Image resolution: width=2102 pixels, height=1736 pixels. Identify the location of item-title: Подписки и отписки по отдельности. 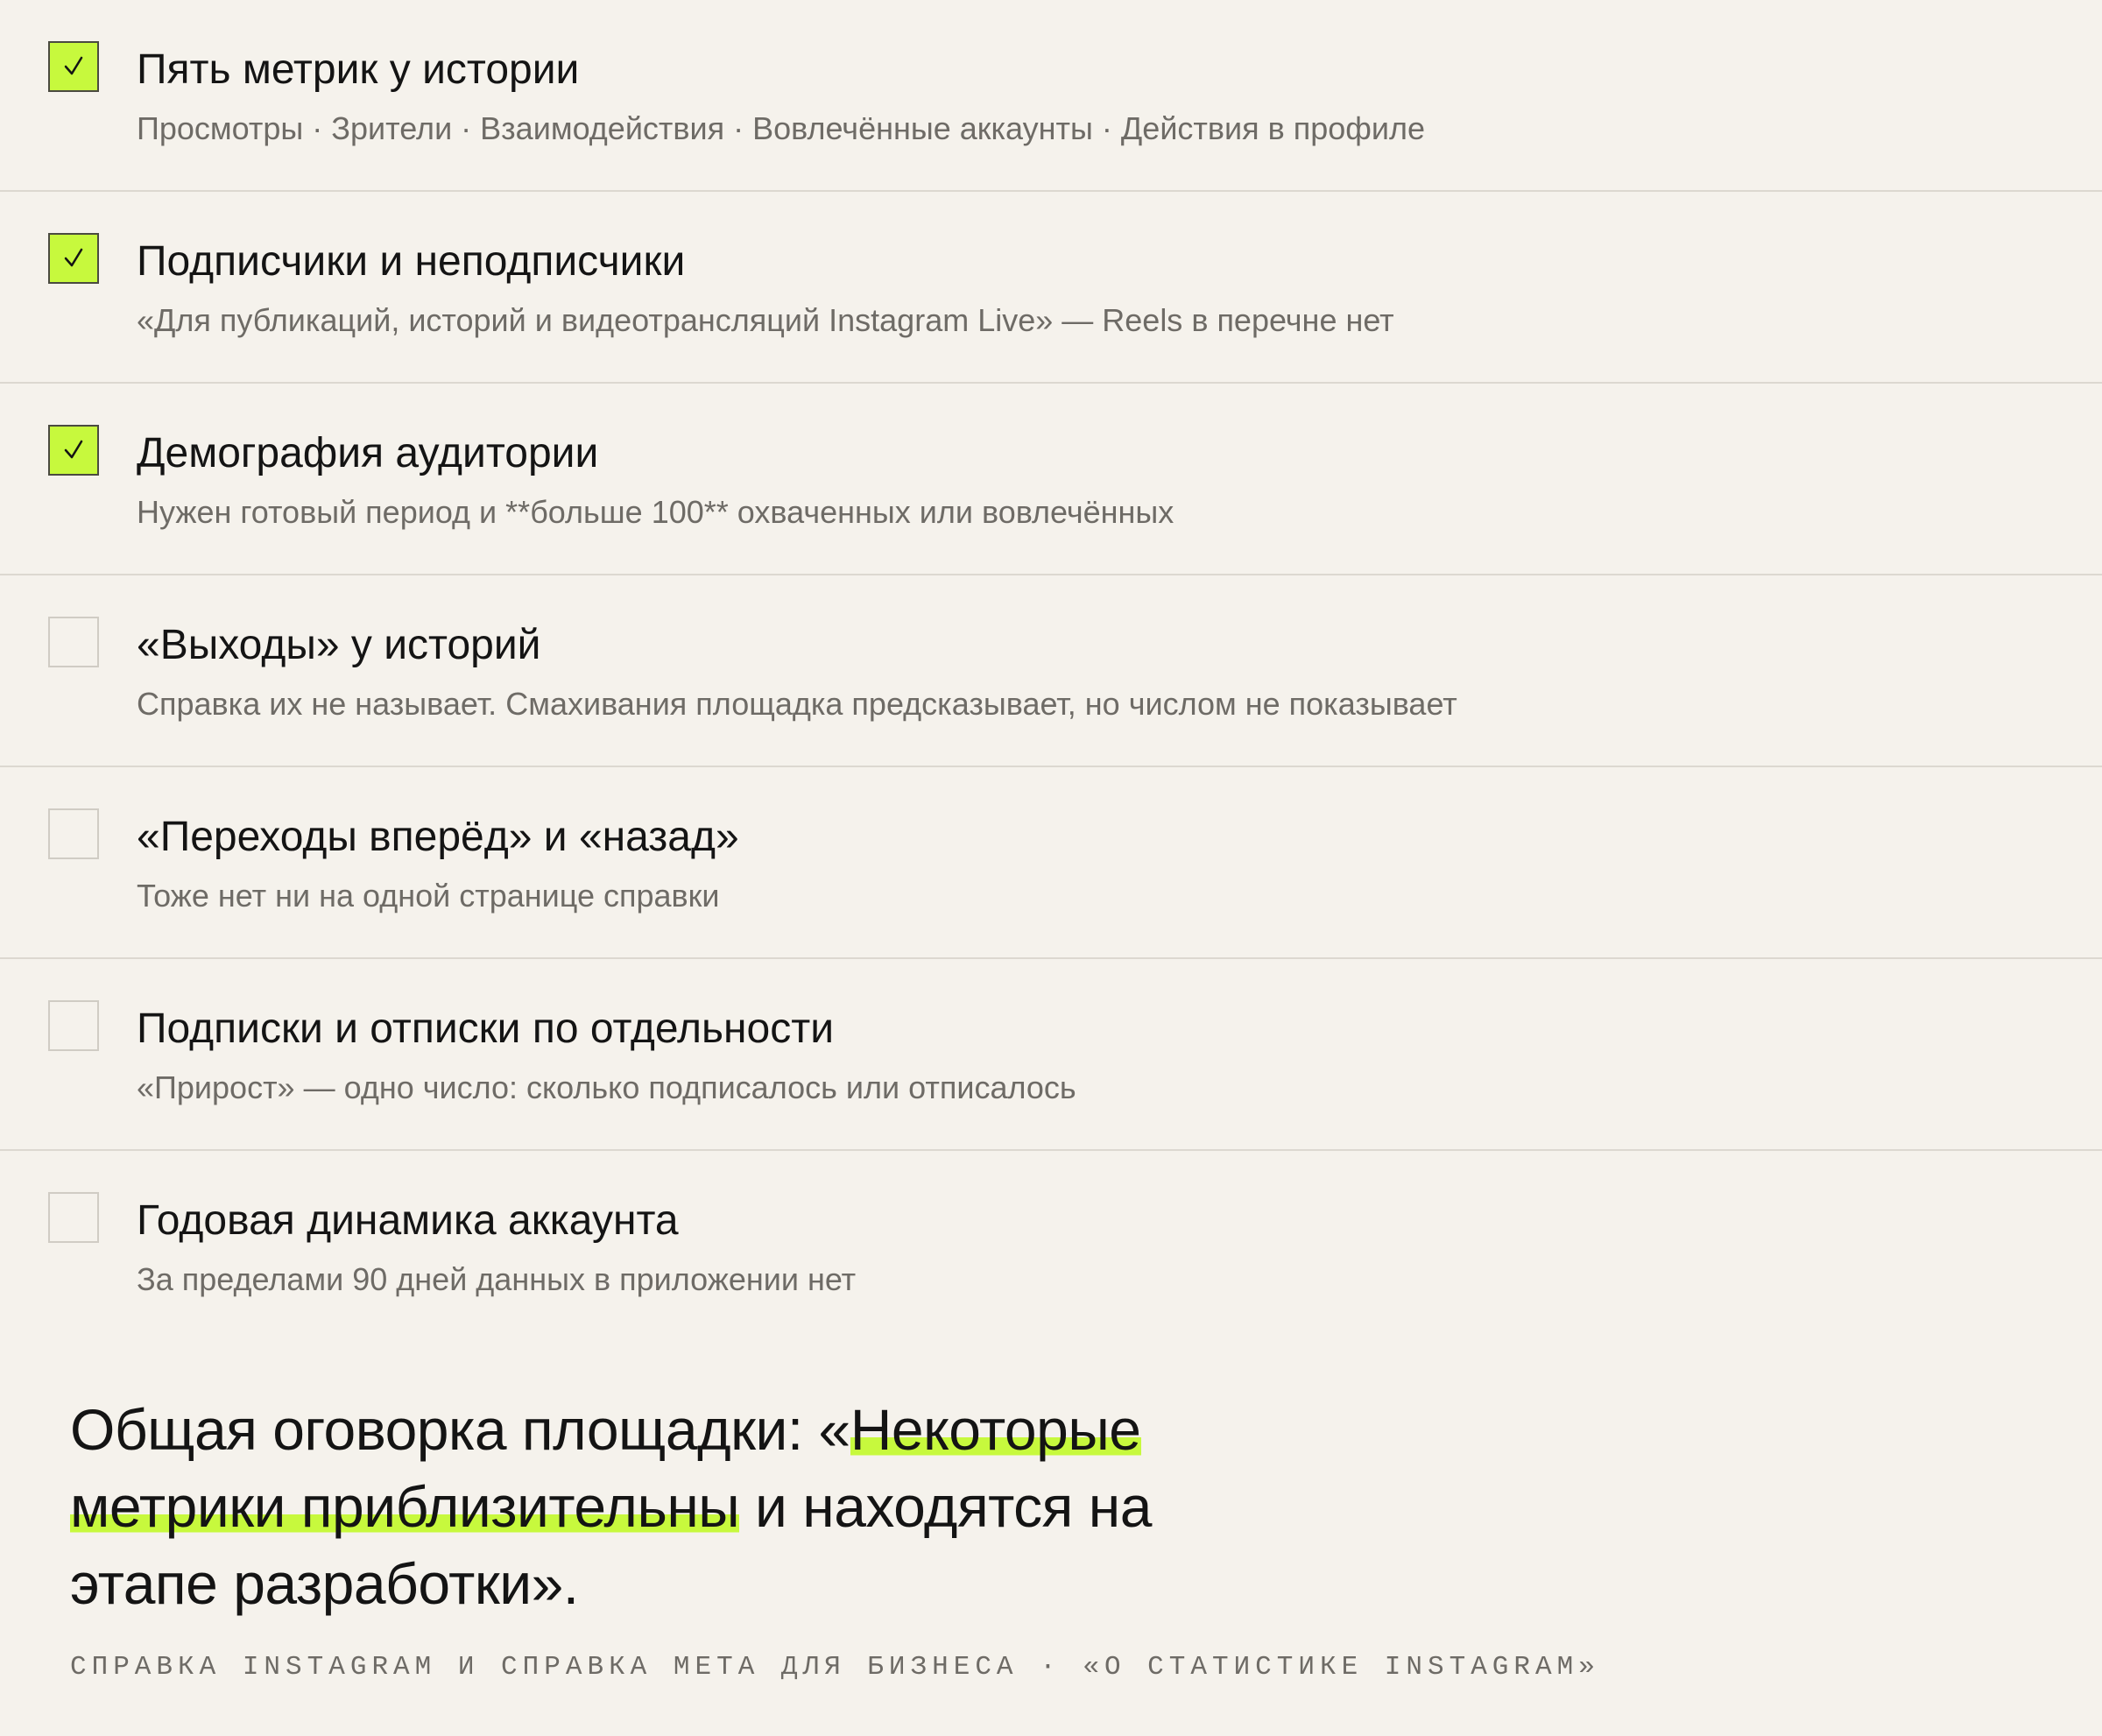
(486, 1029).